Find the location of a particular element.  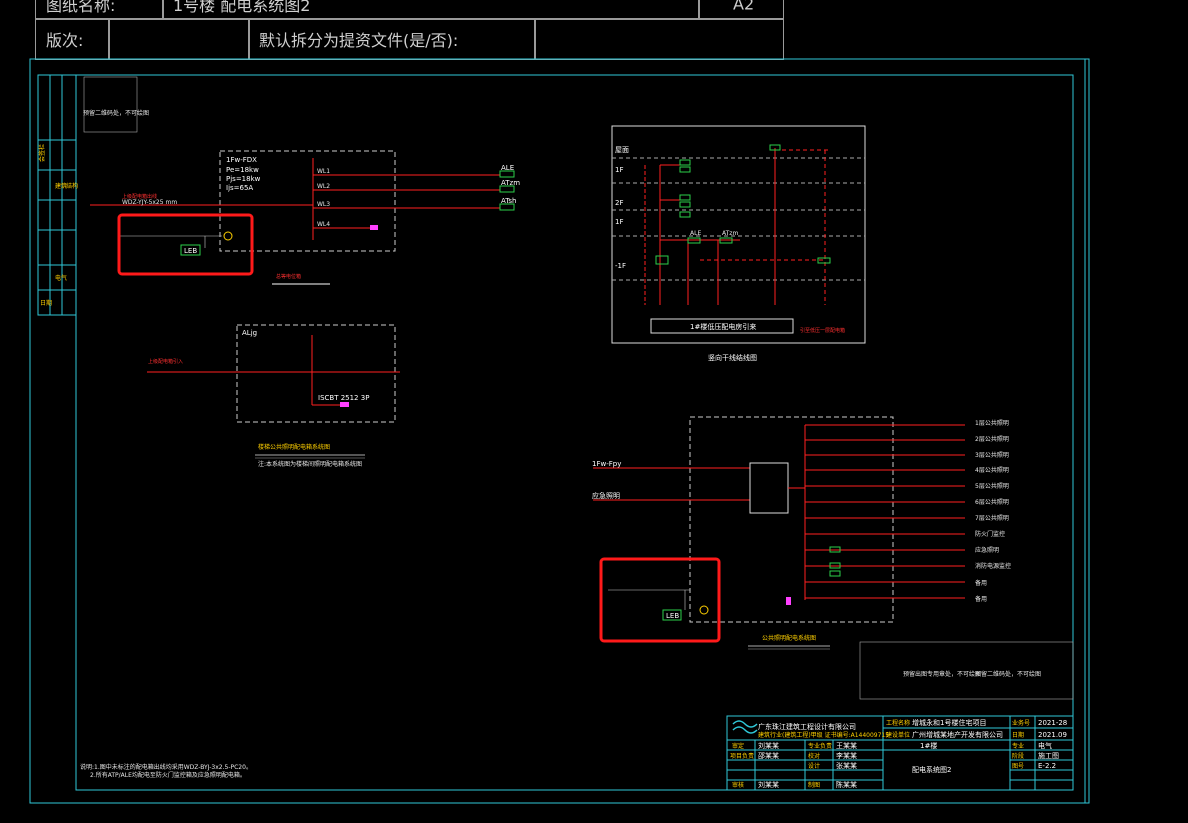

tb-stage-value: 施工图 is located at coordinates (1048, 755).